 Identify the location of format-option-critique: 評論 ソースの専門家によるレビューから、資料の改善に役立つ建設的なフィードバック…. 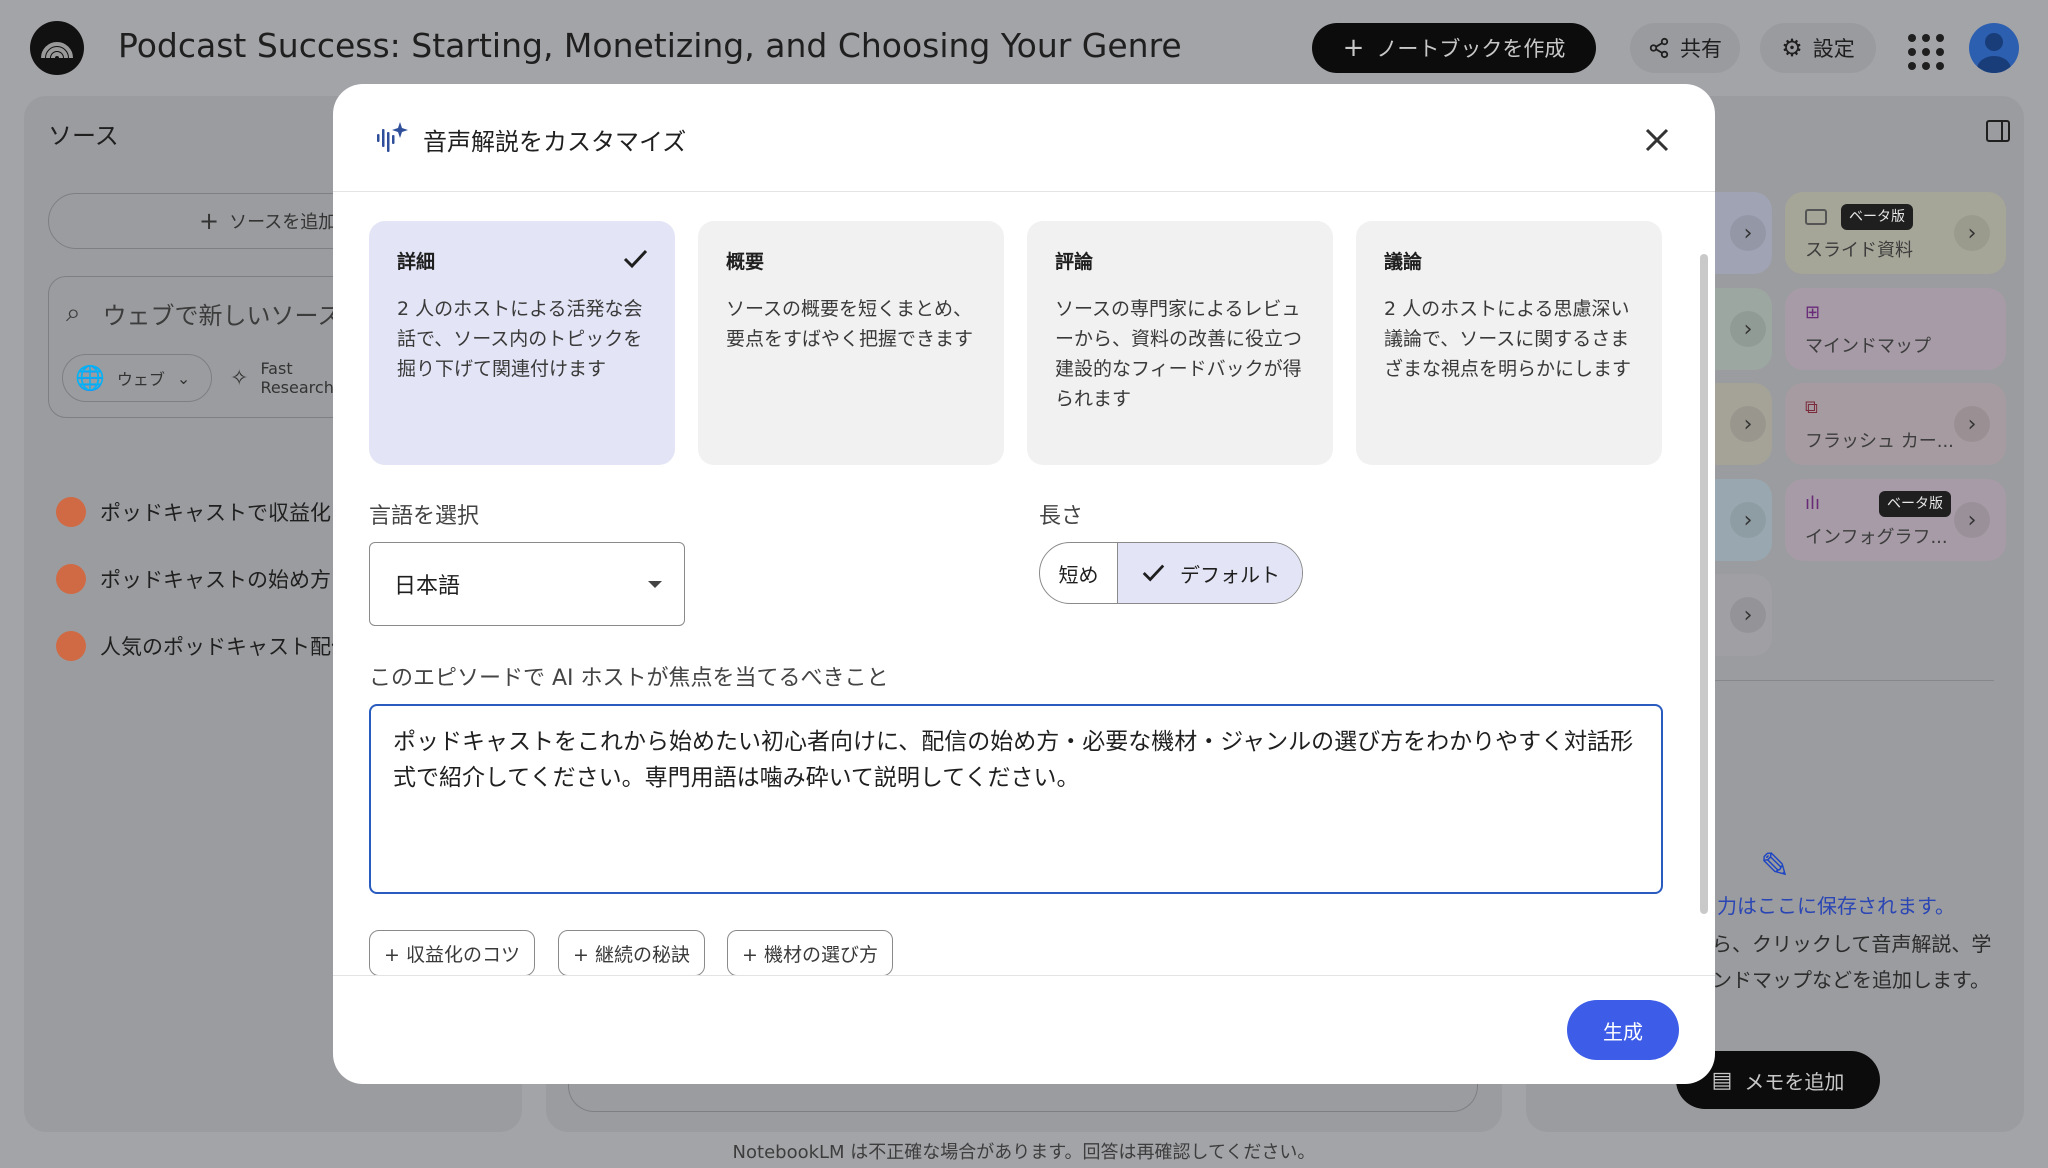
(1180, 343).